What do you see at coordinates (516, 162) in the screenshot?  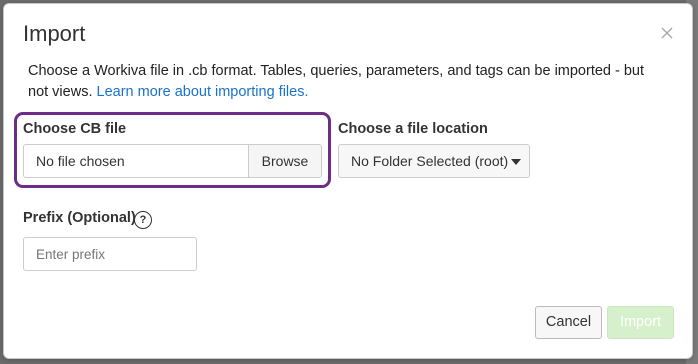 I see `chevron-down-icon` at bounding box center [516, 162].